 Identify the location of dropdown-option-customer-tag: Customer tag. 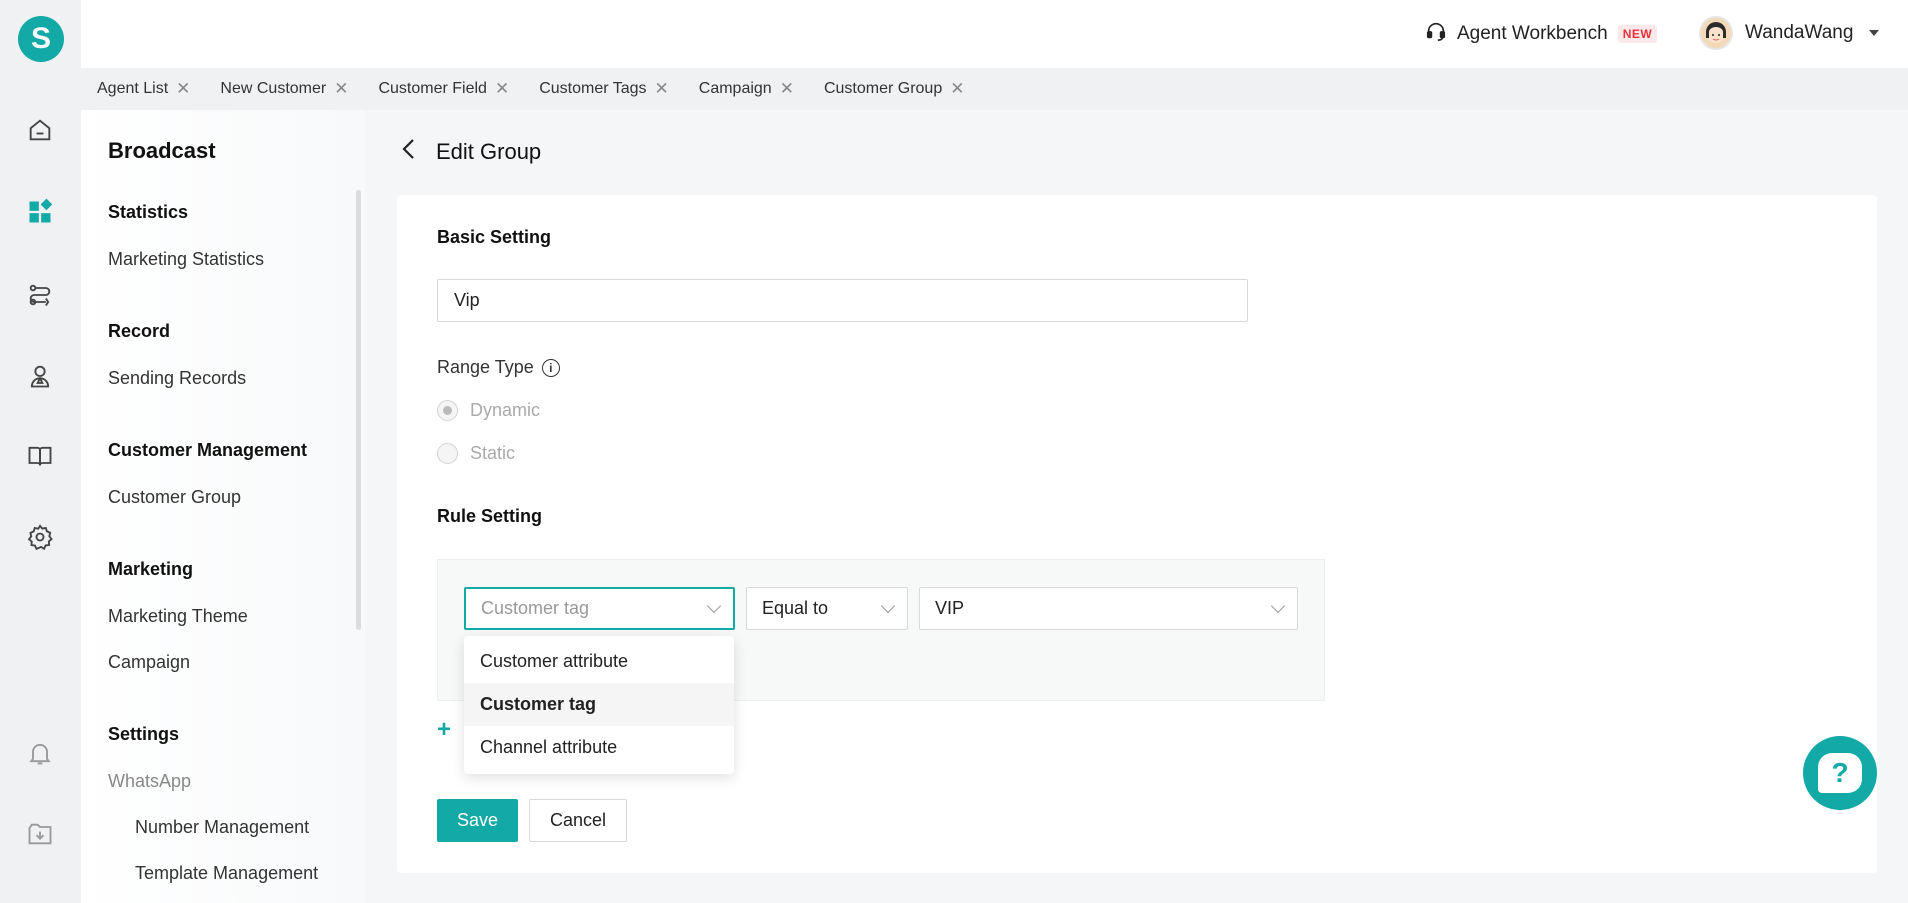
(599, 704).